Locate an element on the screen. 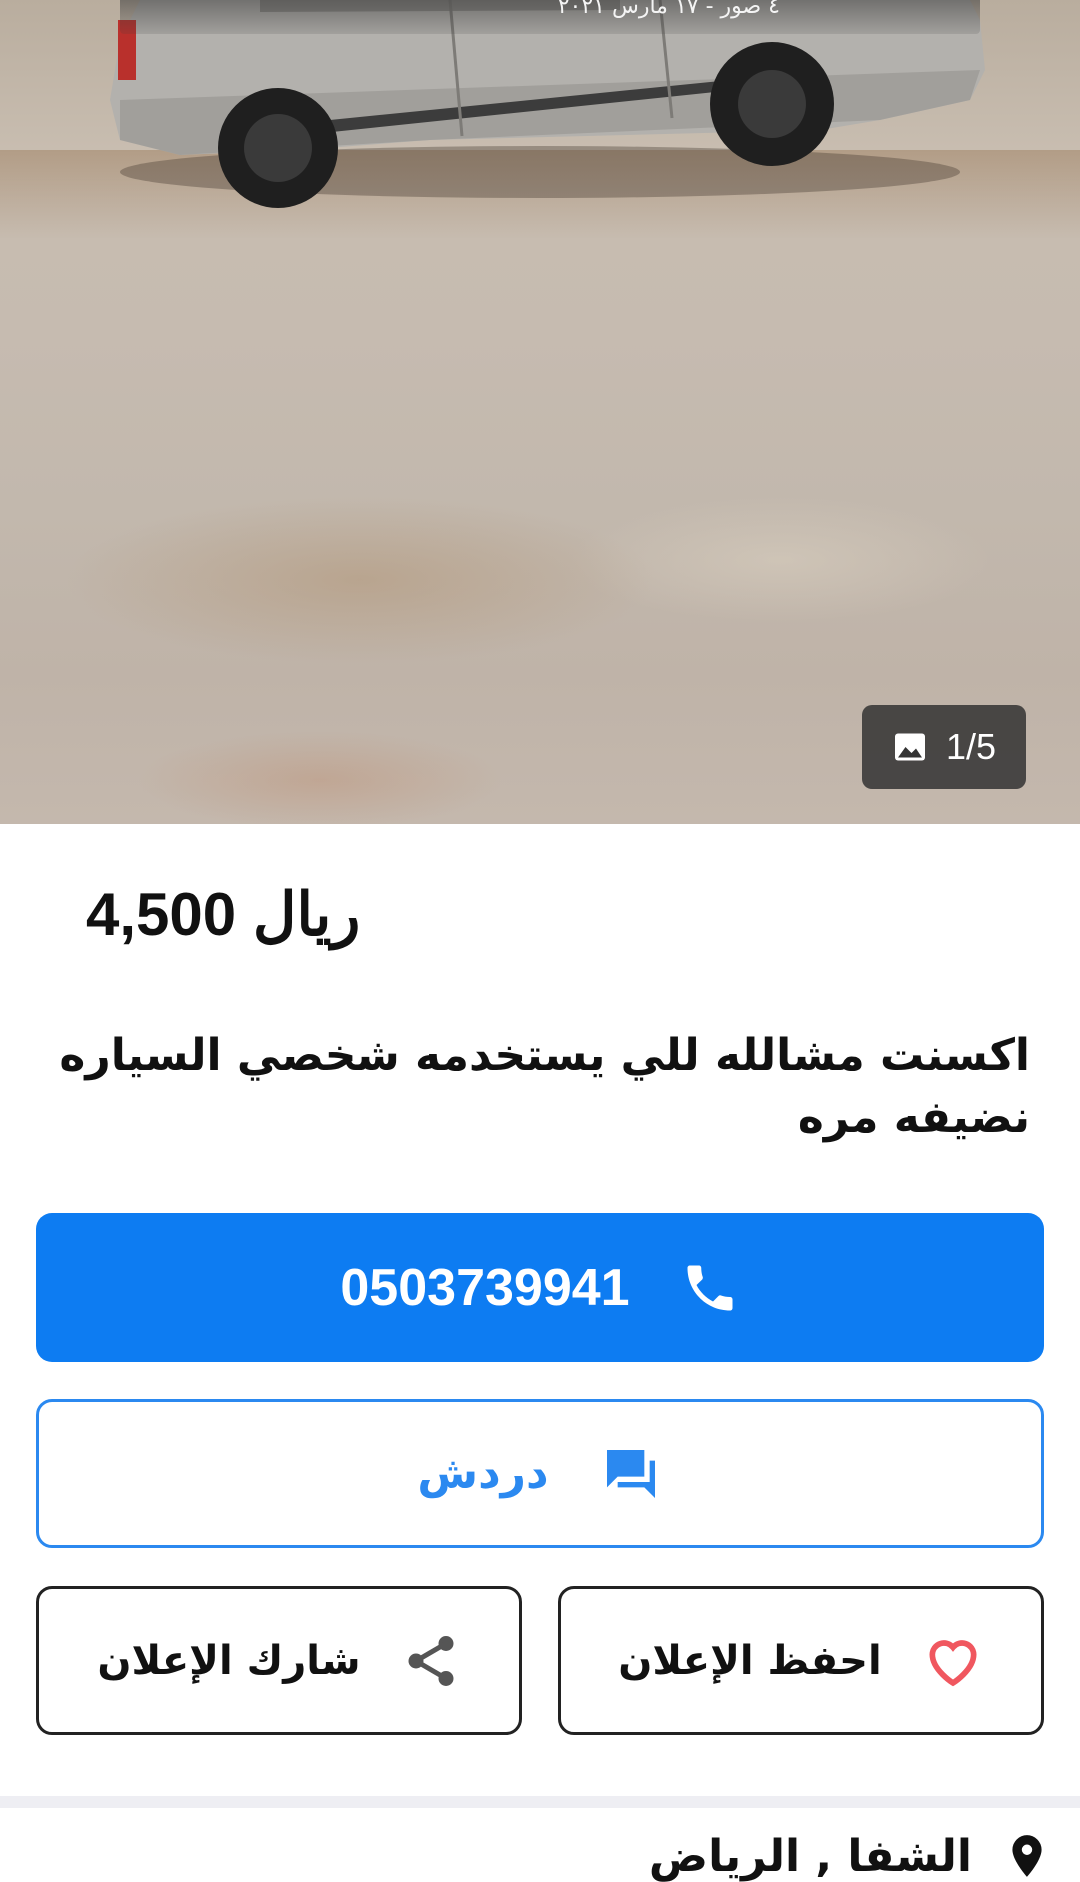 The width and height of the screenshot is (1080, 1882). share-label: شارك الإعلان is located at coordinates (229, 1660).